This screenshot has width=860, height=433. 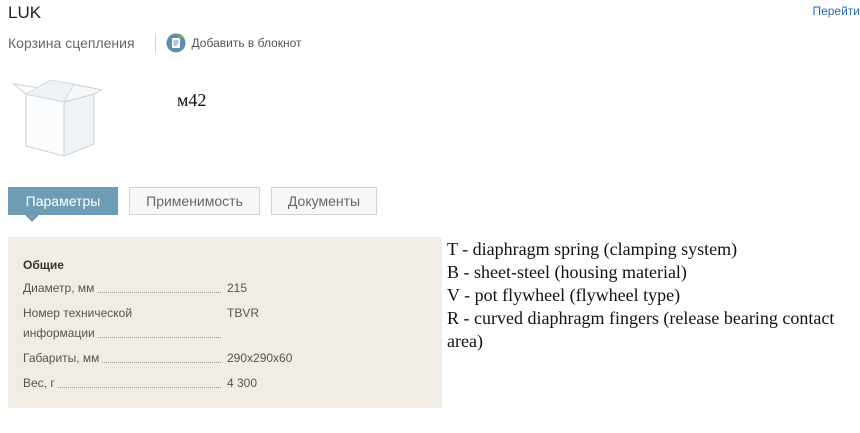 What do you see at coordinates (567, 272) in the screenshot?
I see `note-line: B - sheet-steel (housing material)` at bounding box center [567, 272].